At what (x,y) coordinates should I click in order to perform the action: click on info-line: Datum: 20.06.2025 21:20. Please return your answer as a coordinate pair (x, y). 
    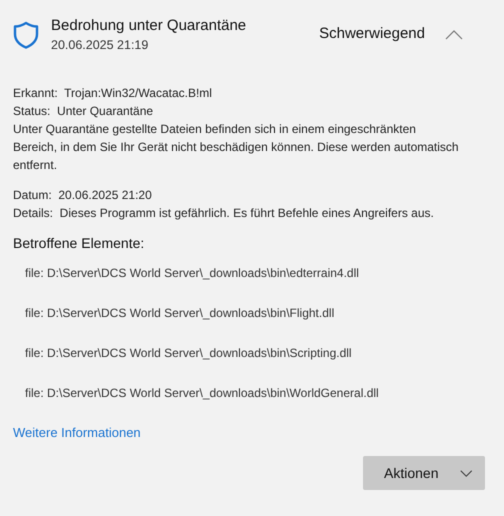
    Looking at the image, I should click on (82, 195).